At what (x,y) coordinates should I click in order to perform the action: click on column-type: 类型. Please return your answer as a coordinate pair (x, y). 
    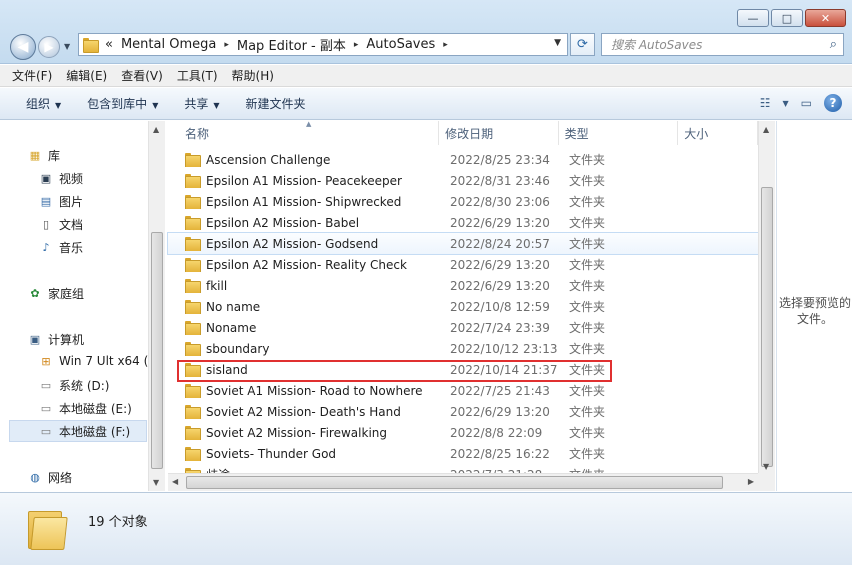
    Looking at the image, I should click on (619, 133).